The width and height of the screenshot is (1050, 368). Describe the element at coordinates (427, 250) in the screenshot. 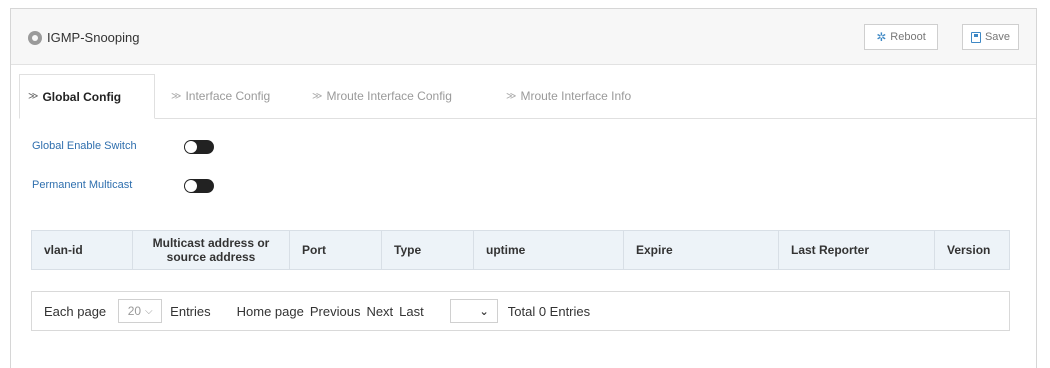

I see `column-header: Type` at that location.